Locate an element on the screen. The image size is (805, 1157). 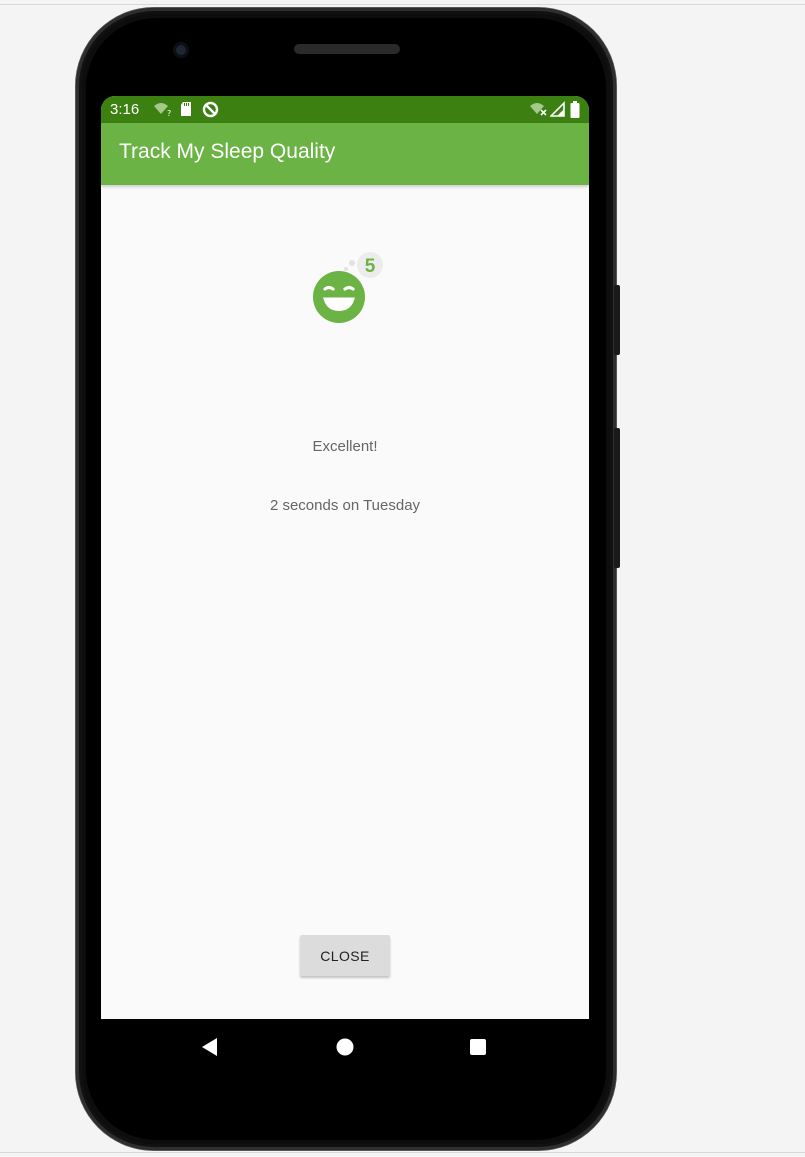
sleep-length-text: 2 seconds on Tuesday is located at coordinates (345, 505).